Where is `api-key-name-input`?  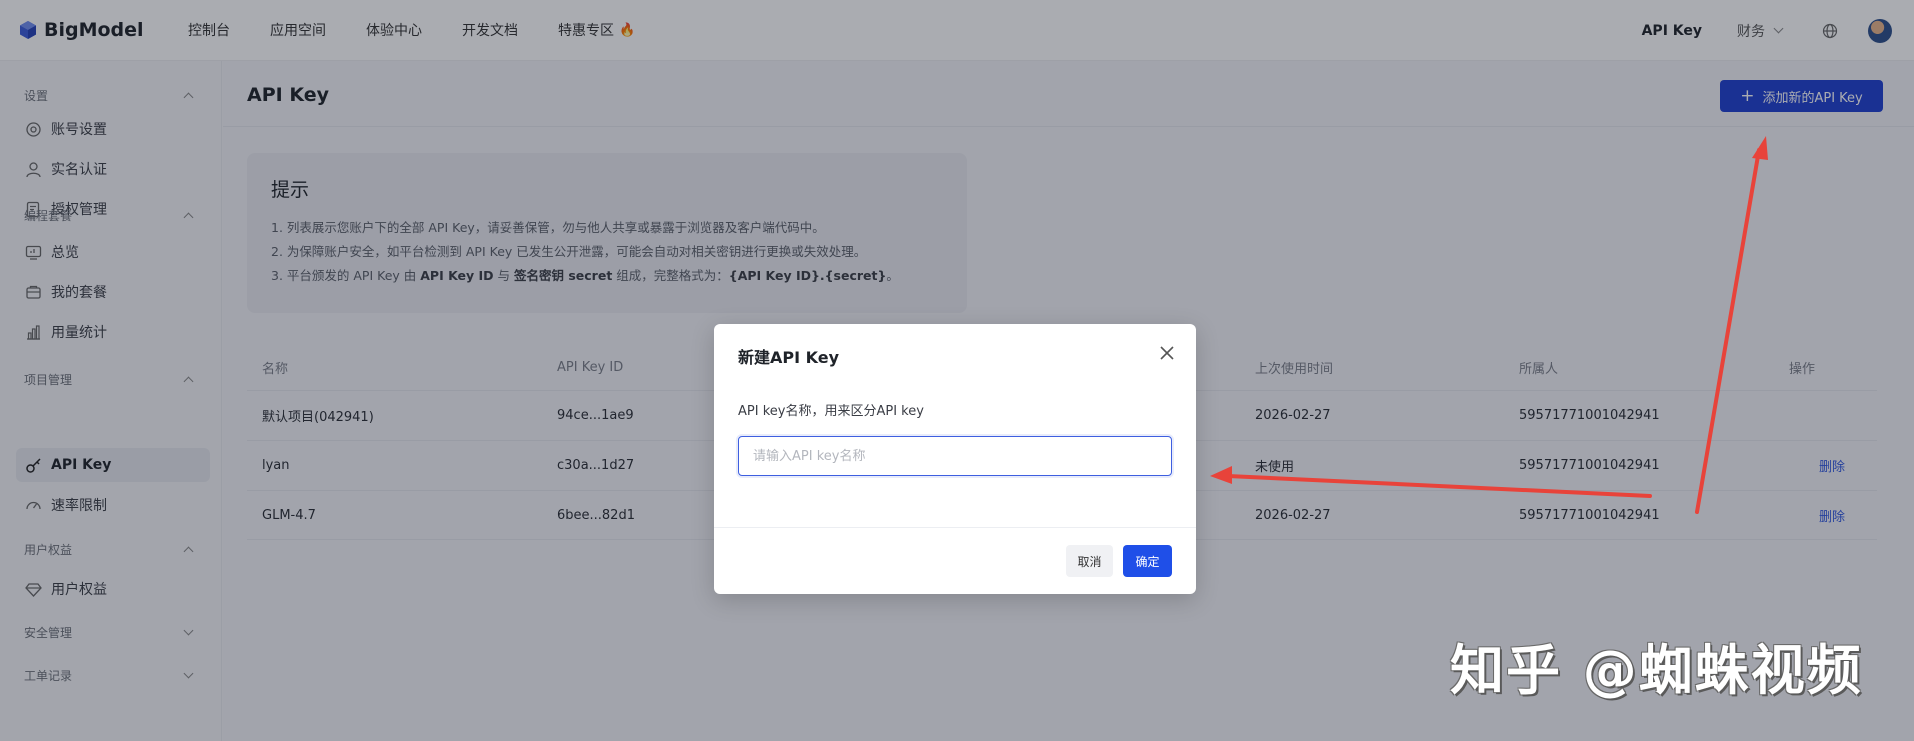 api-key-name-input is located at coordinates (955, 456).